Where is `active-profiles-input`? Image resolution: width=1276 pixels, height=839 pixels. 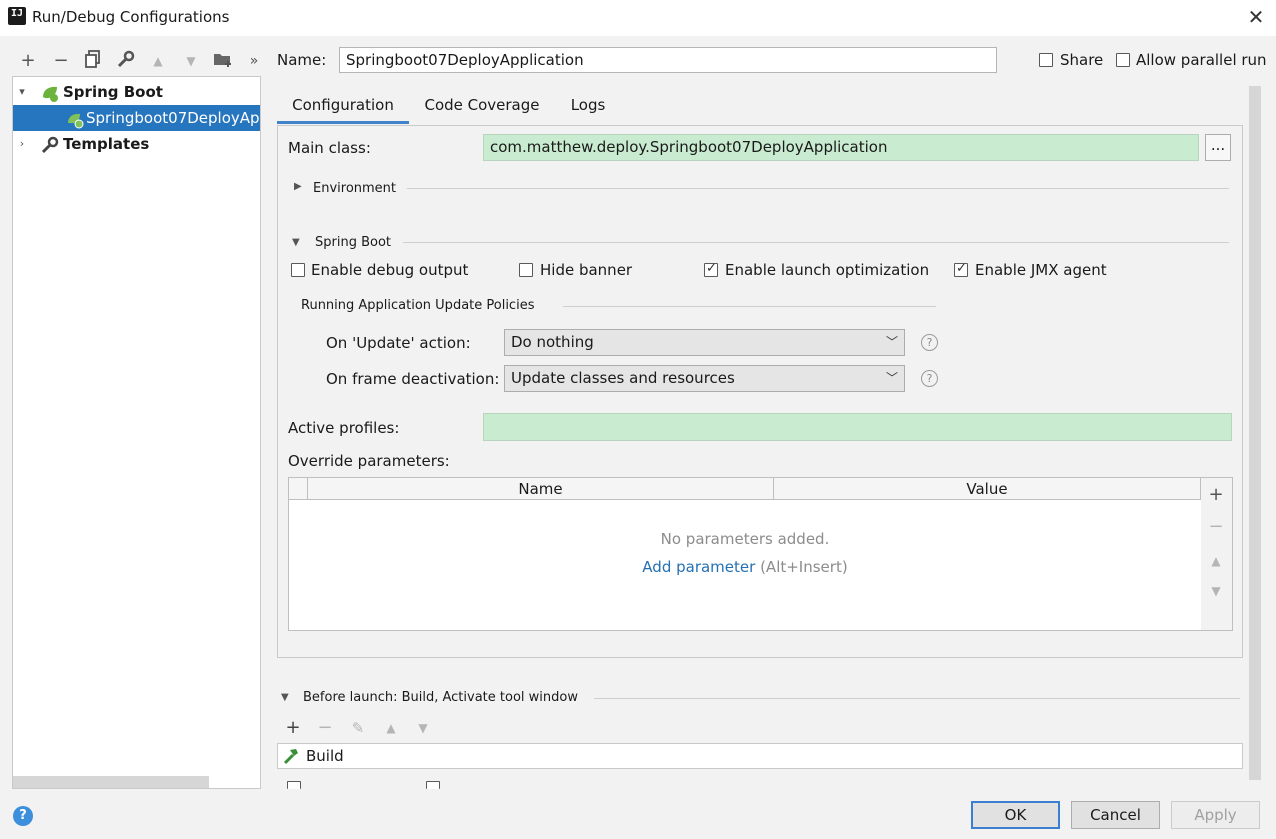
active-profiles-input is located at coordinates (857, 427).